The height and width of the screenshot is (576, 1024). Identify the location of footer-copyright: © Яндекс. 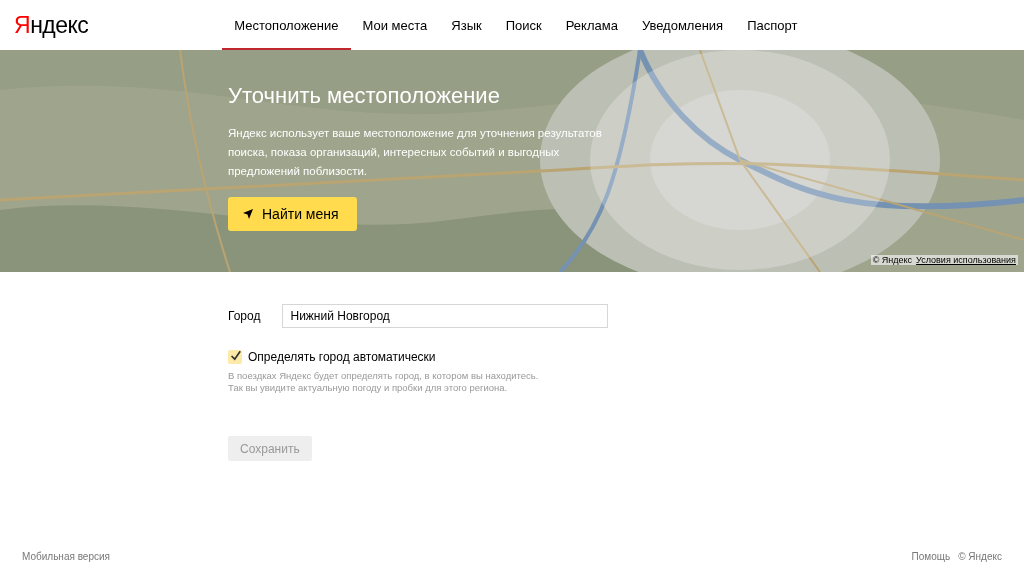
(980, 556).